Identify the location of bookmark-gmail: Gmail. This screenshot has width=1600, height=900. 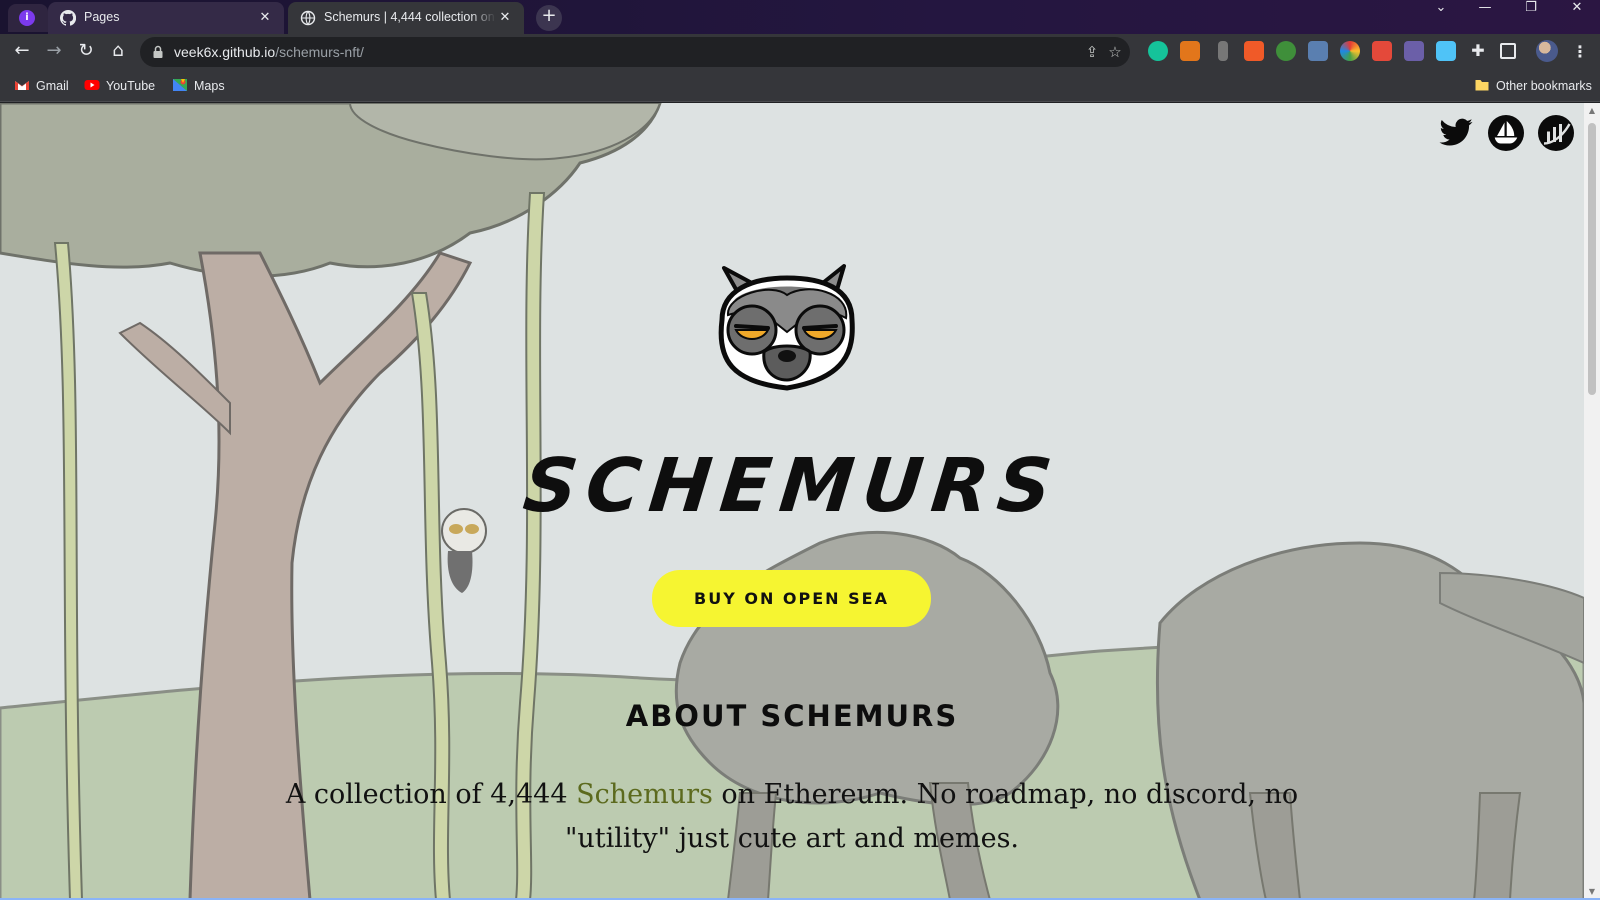
(41, 86).